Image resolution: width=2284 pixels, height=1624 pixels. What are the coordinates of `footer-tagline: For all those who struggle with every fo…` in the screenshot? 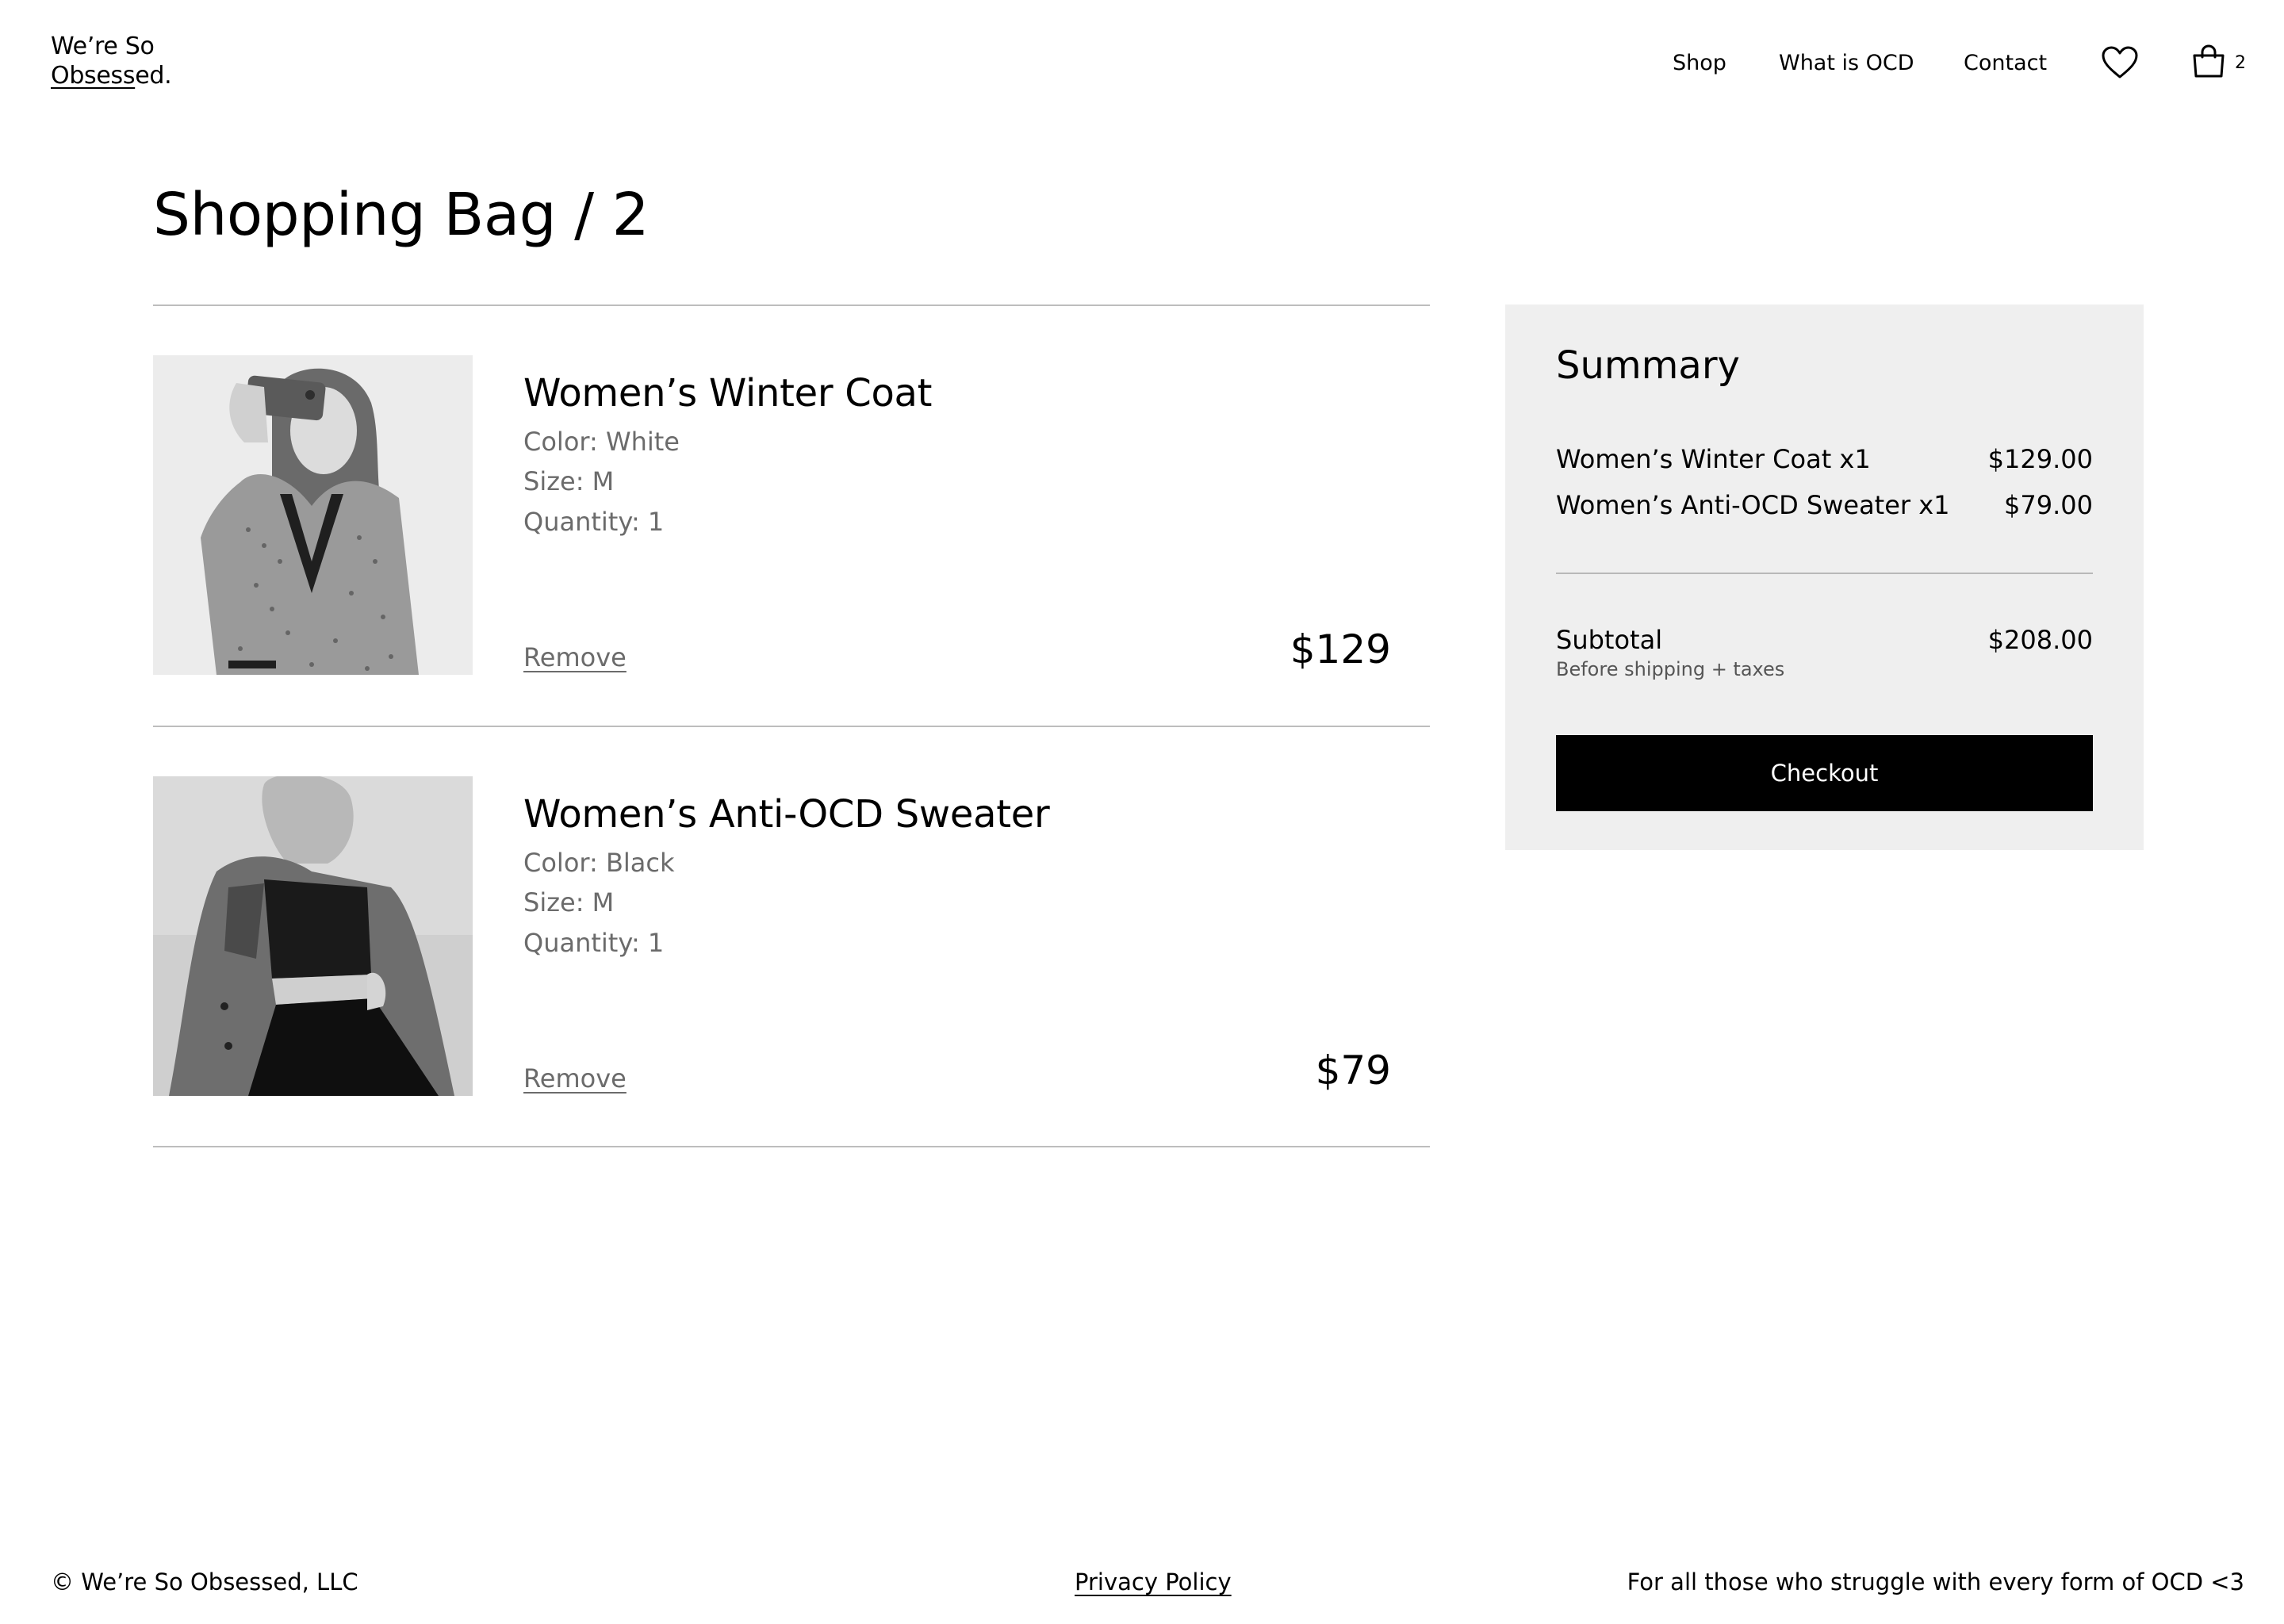 It's located at (1935, 1581).